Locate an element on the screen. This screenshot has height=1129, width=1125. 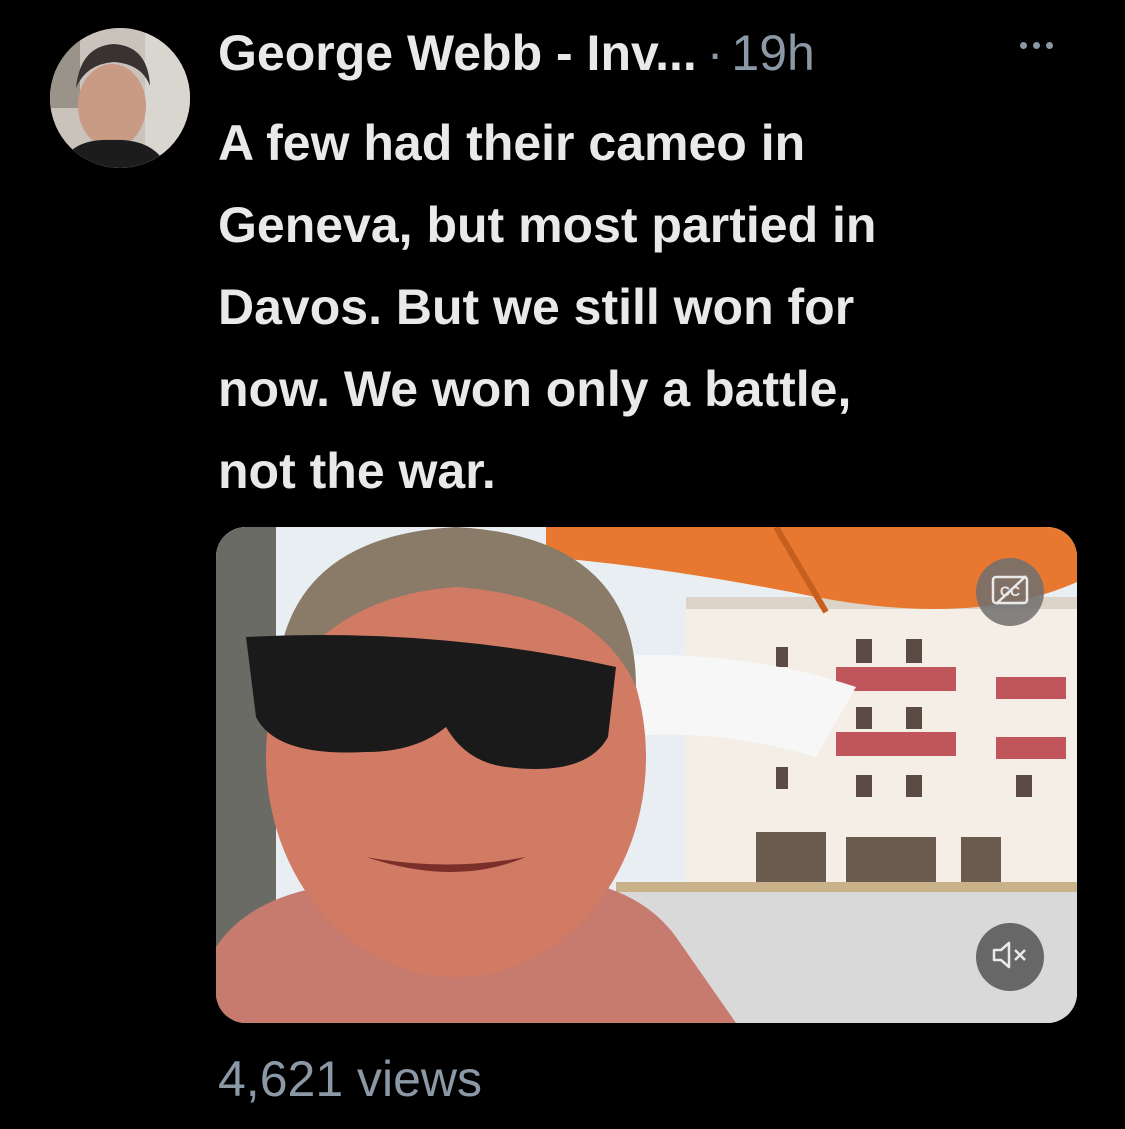
more-horizontal-icon is located at coordinates (1036, 45).